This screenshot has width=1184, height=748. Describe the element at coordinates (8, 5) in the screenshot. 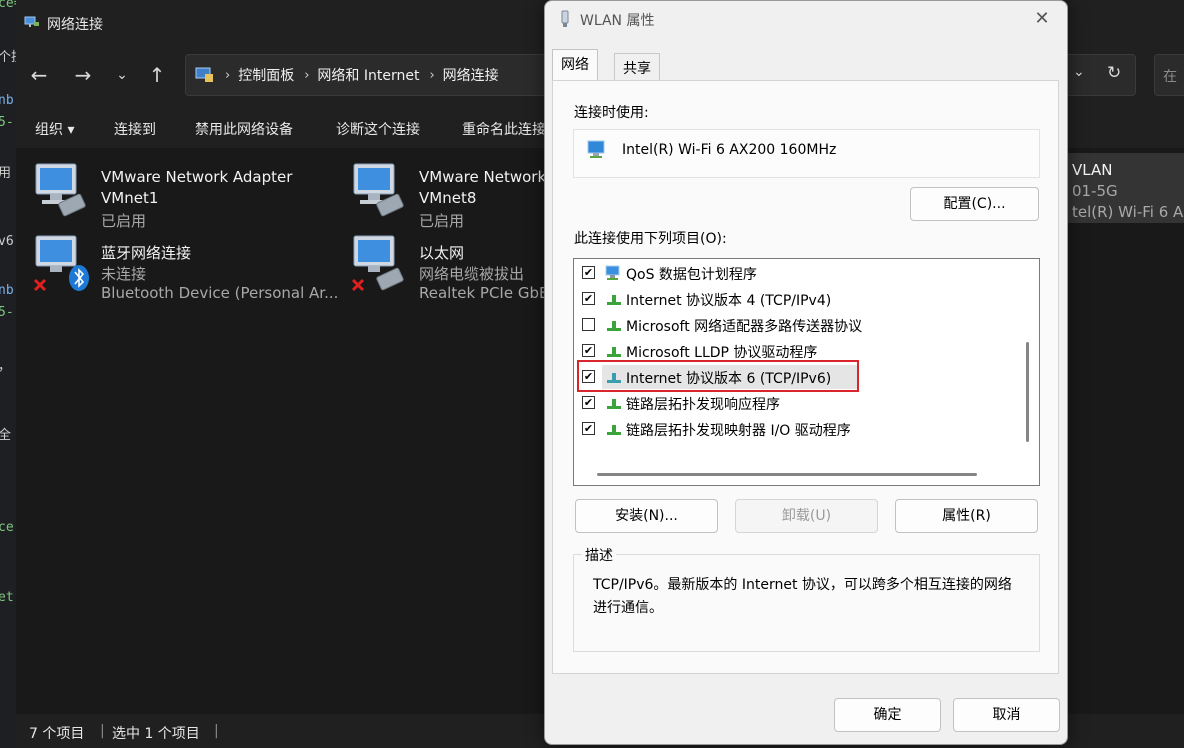

I see `editor-line: ce=` at that location.